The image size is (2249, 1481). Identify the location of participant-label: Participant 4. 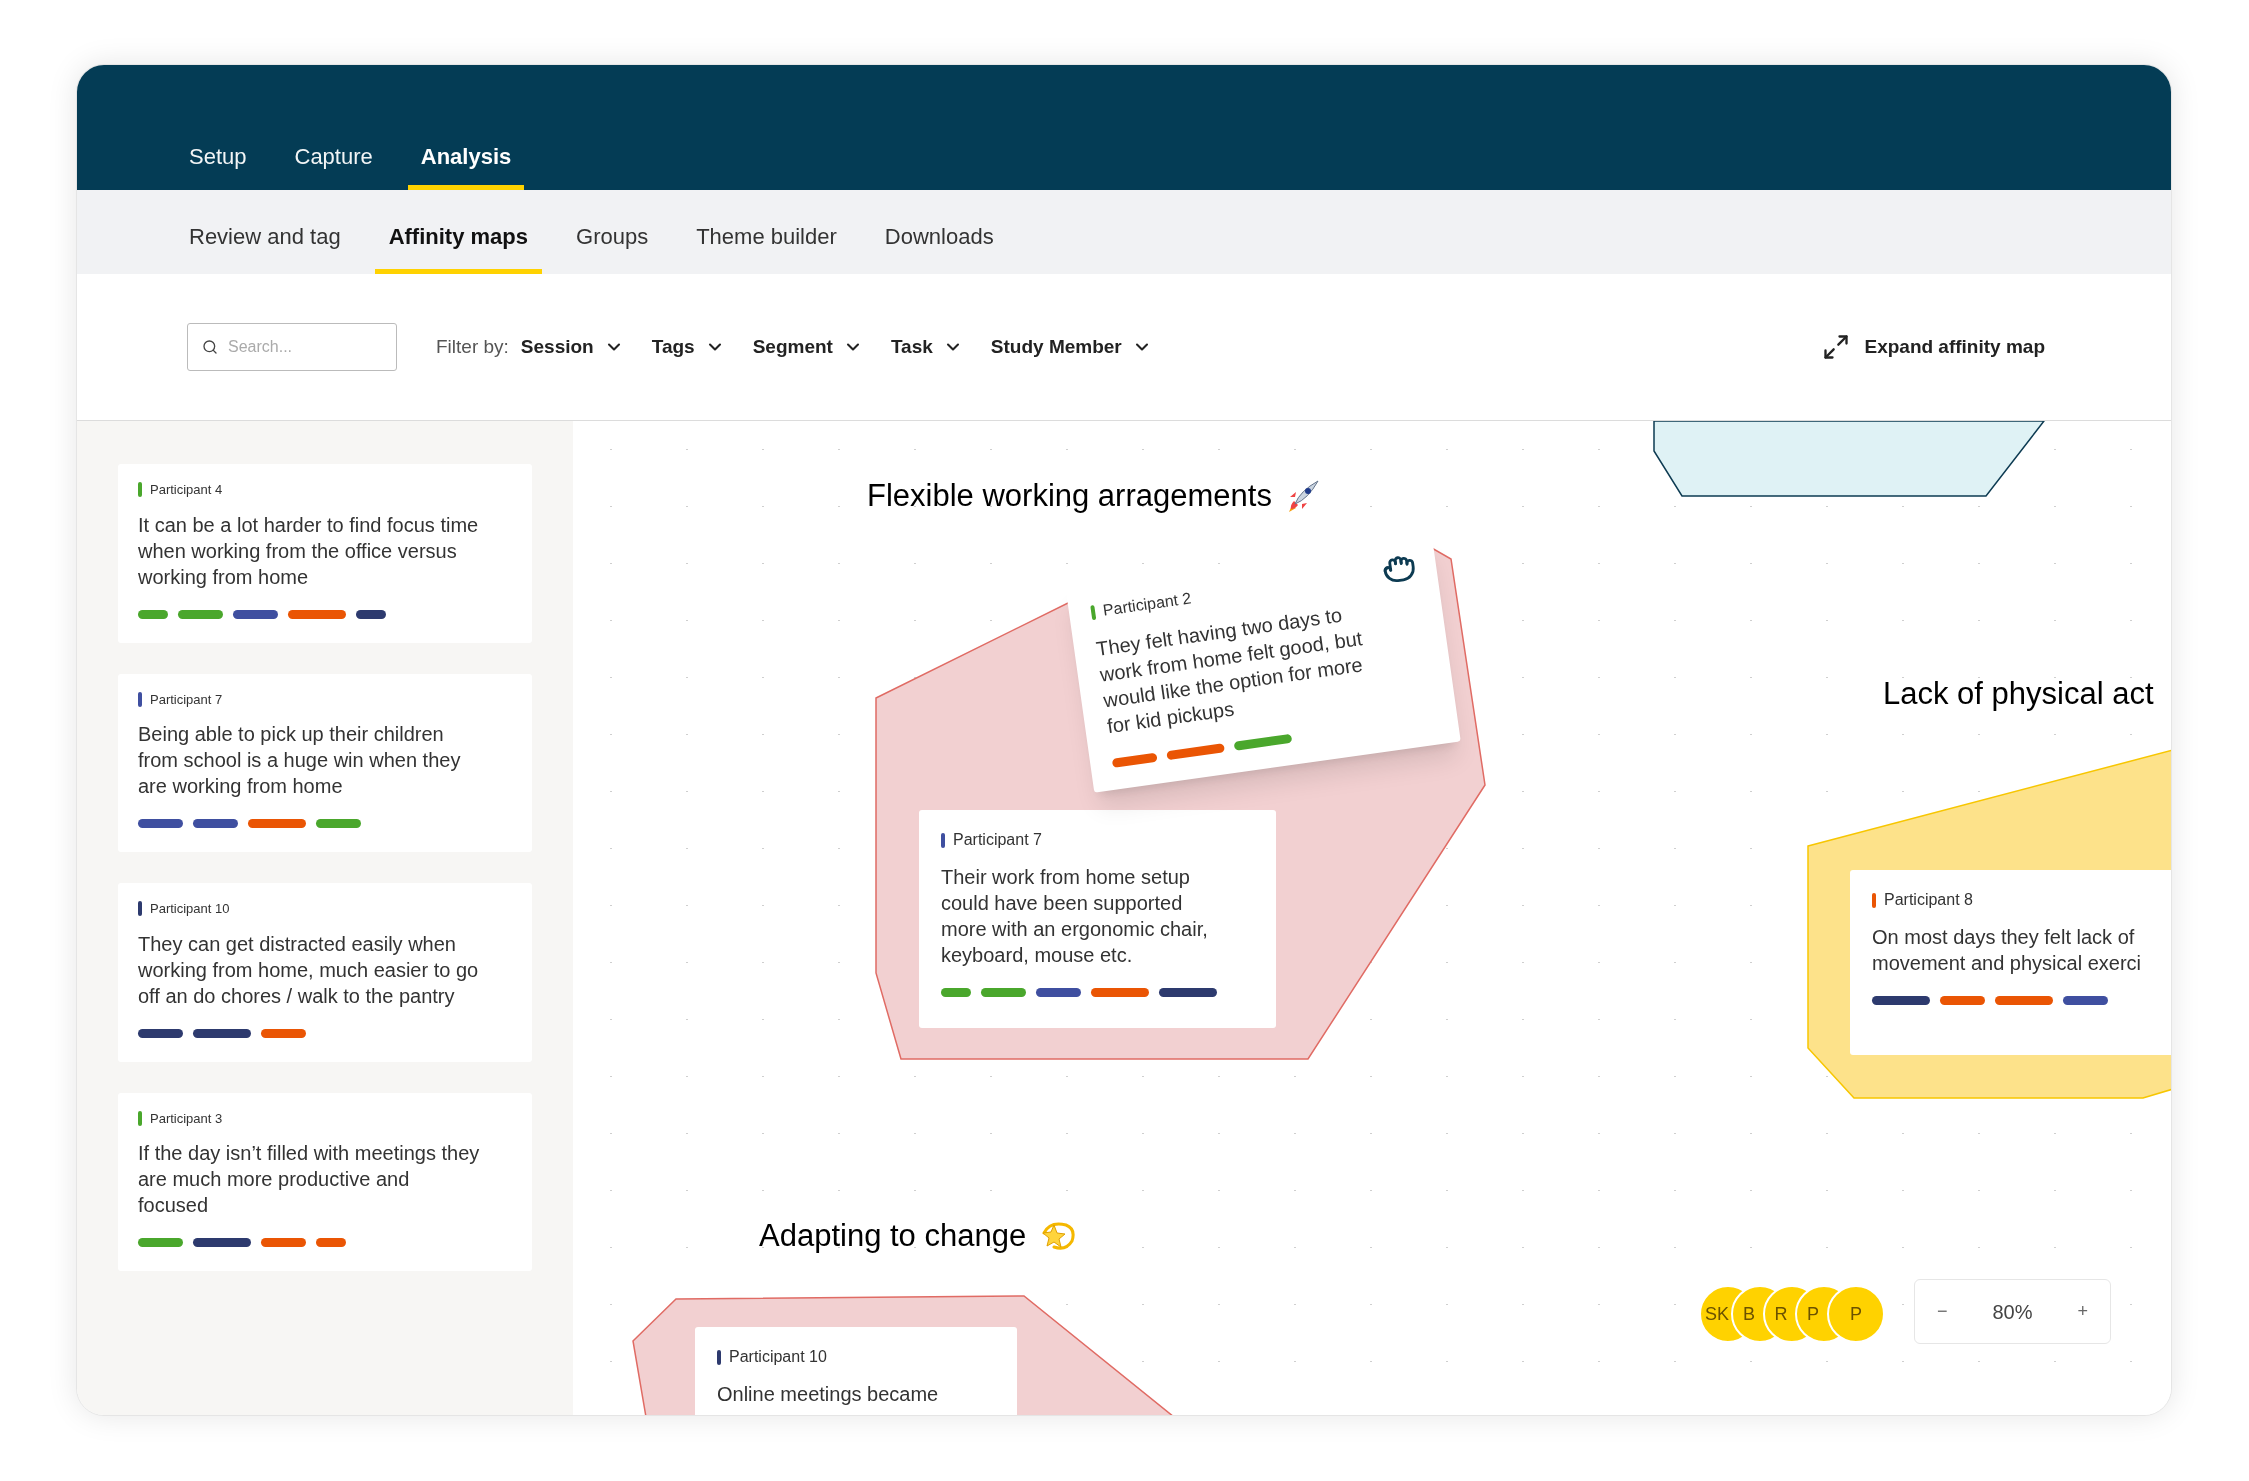
(186, 490).